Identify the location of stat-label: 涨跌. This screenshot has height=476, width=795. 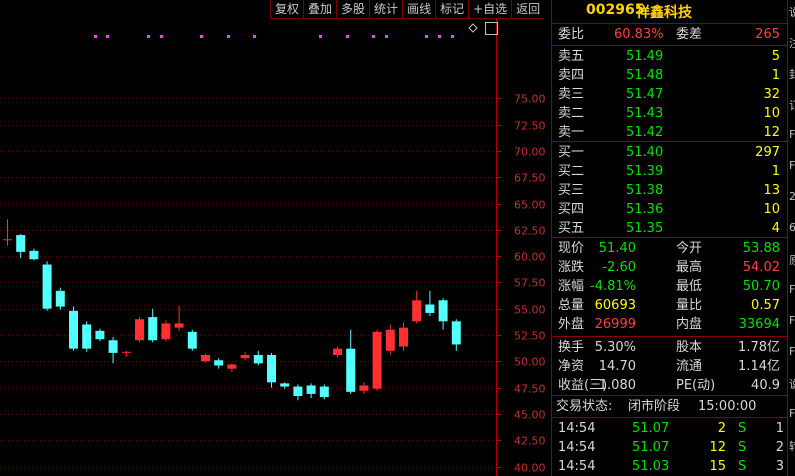
(571, 267).